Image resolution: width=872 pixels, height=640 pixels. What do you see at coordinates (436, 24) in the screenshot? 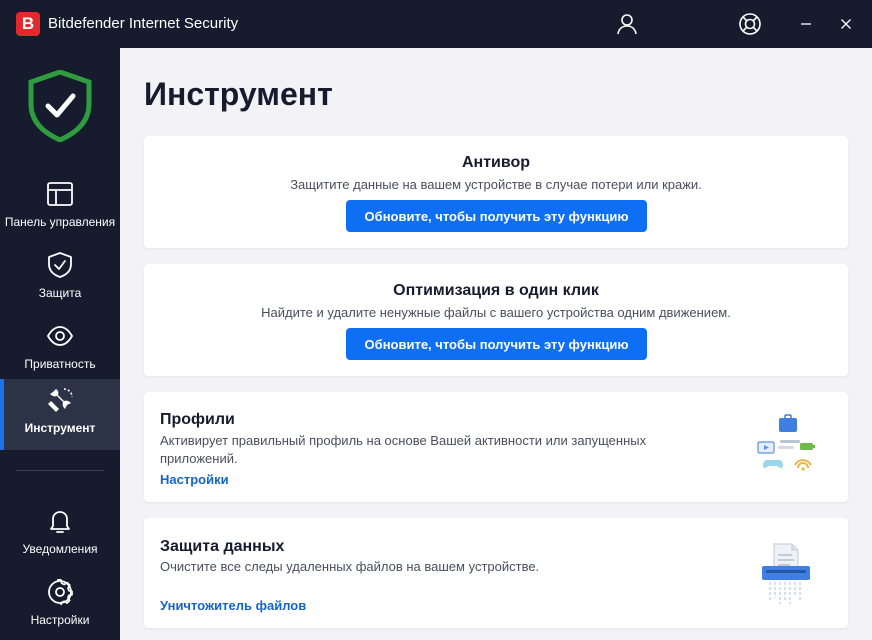
I see `title-bar: B Bitdefender Internet Security` at bounding box center [436, 24].